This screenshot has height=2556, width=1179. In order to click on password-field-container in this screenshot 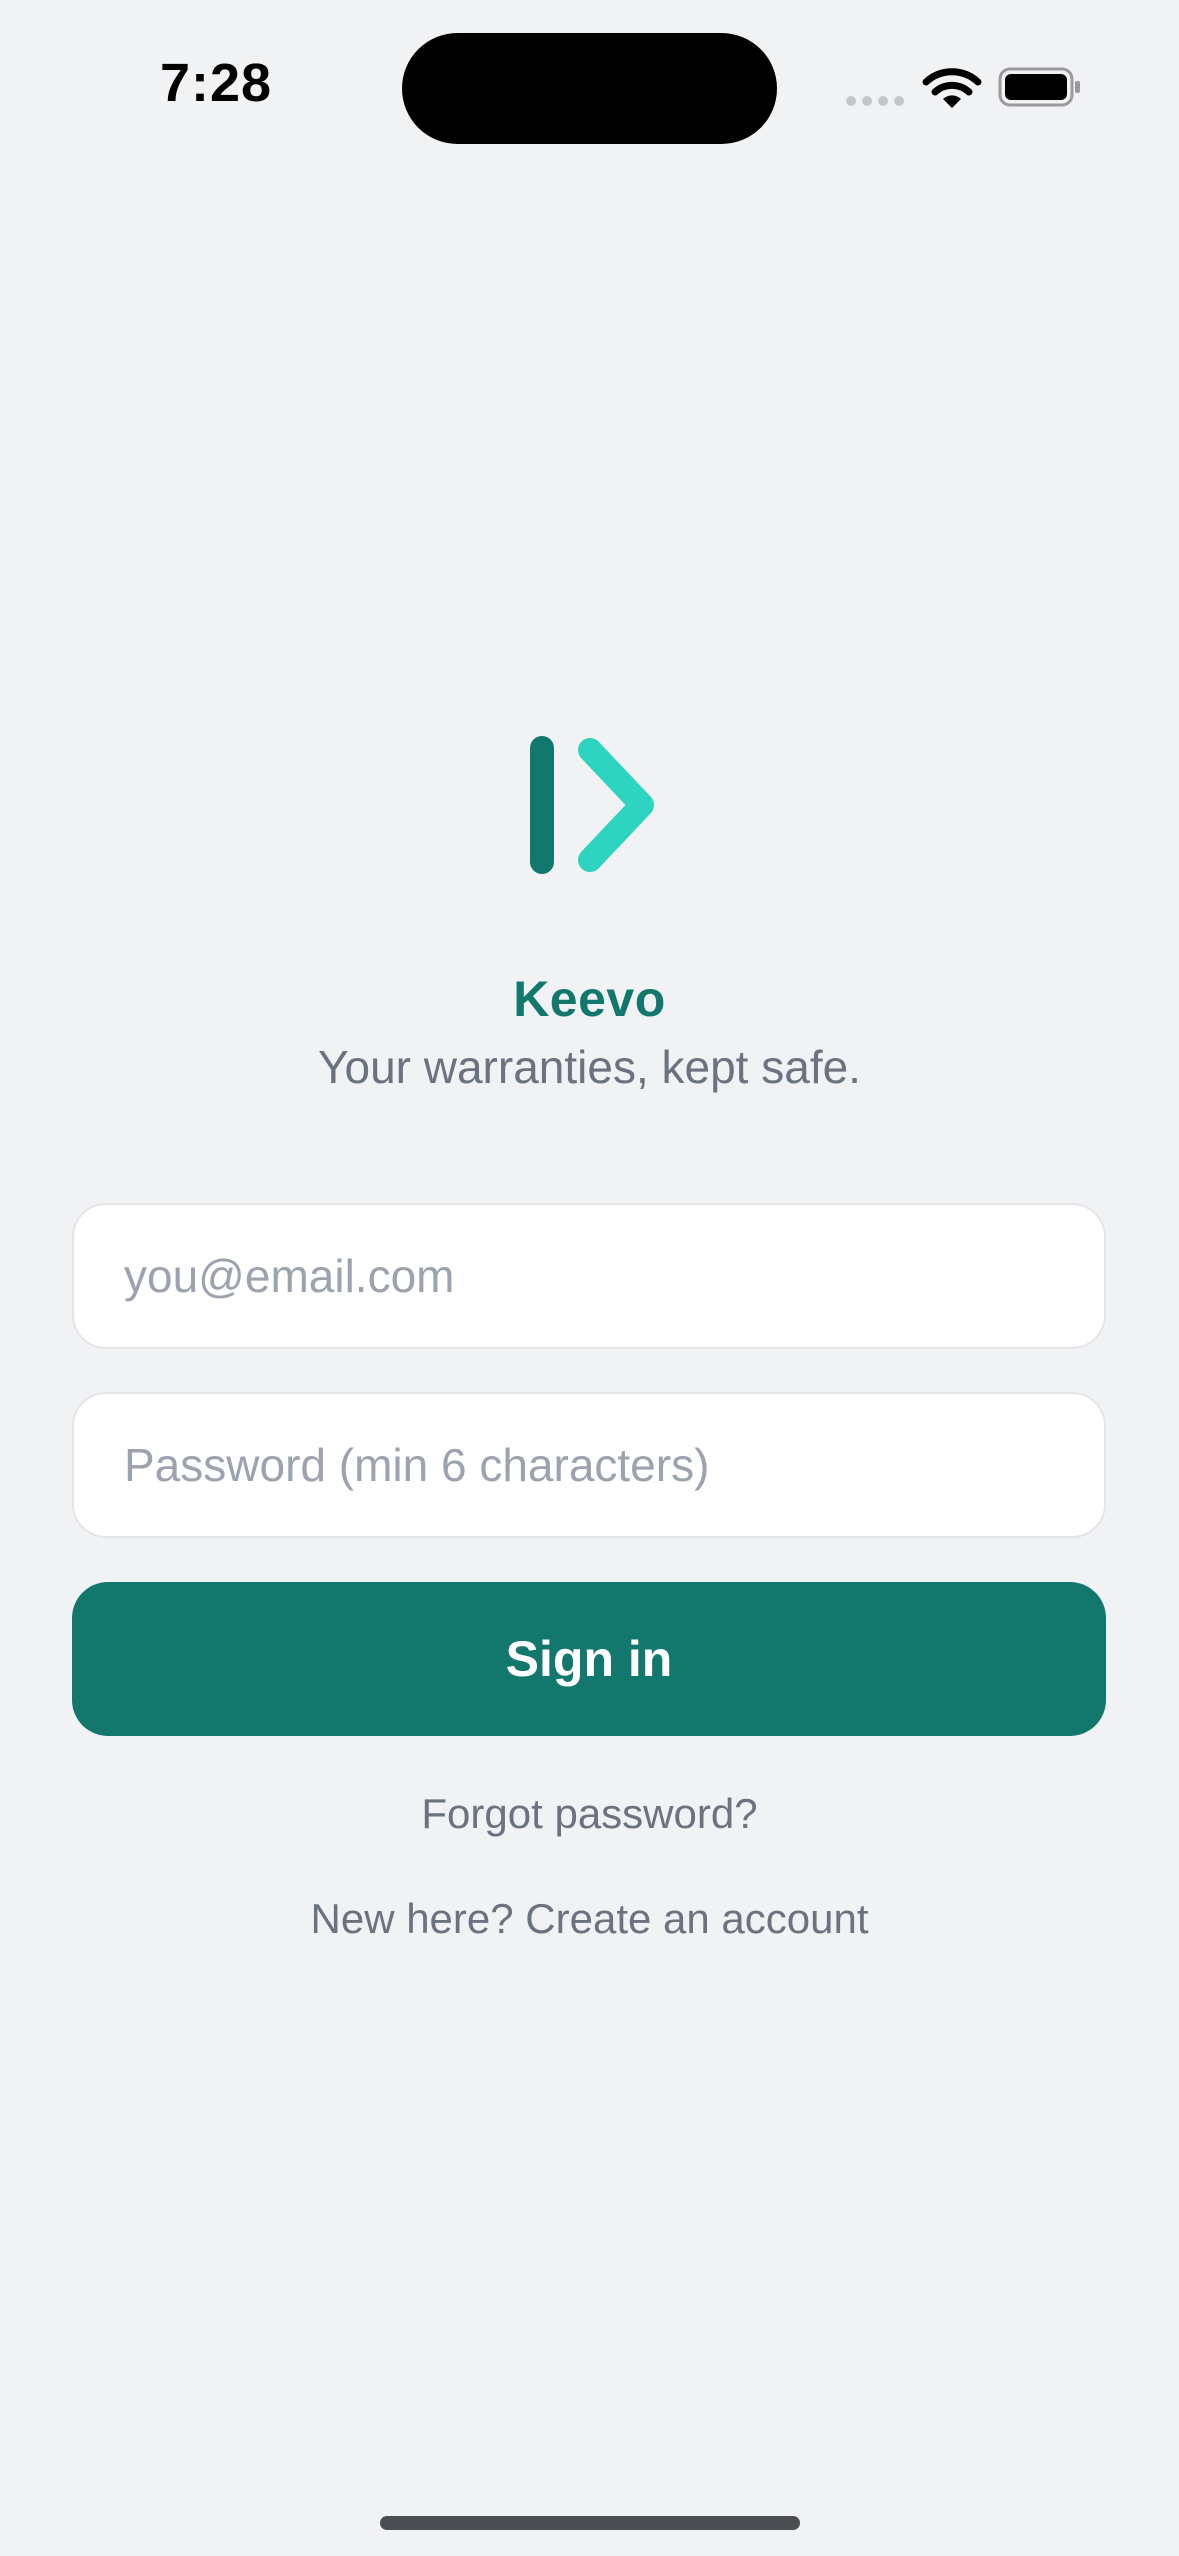, I will do `click(589, 1465)`.